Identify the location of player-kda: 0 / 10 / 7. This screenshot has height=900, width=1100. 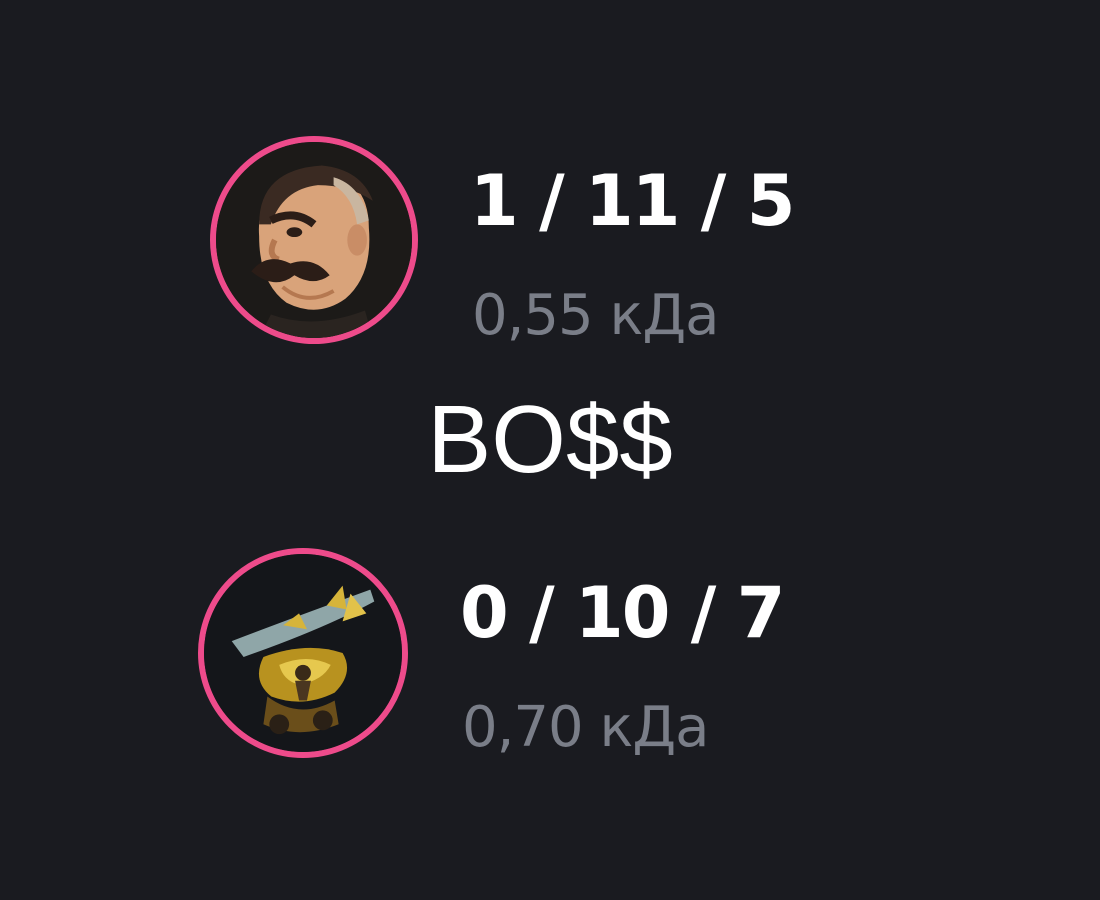
(622, 613).